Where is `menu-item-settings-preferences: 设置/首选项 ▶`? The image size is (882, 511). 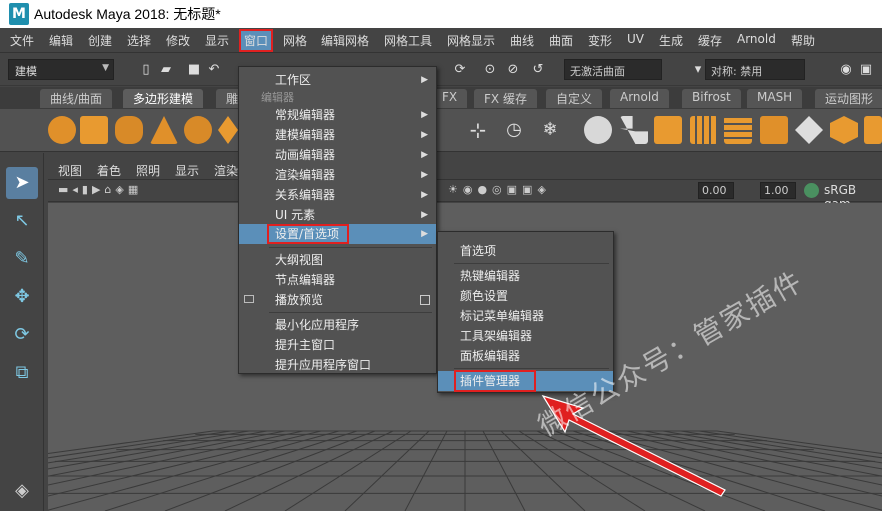
menu-item-settings-preferences: 设置/首选项 ▶ is located at coordinates (337, 234).